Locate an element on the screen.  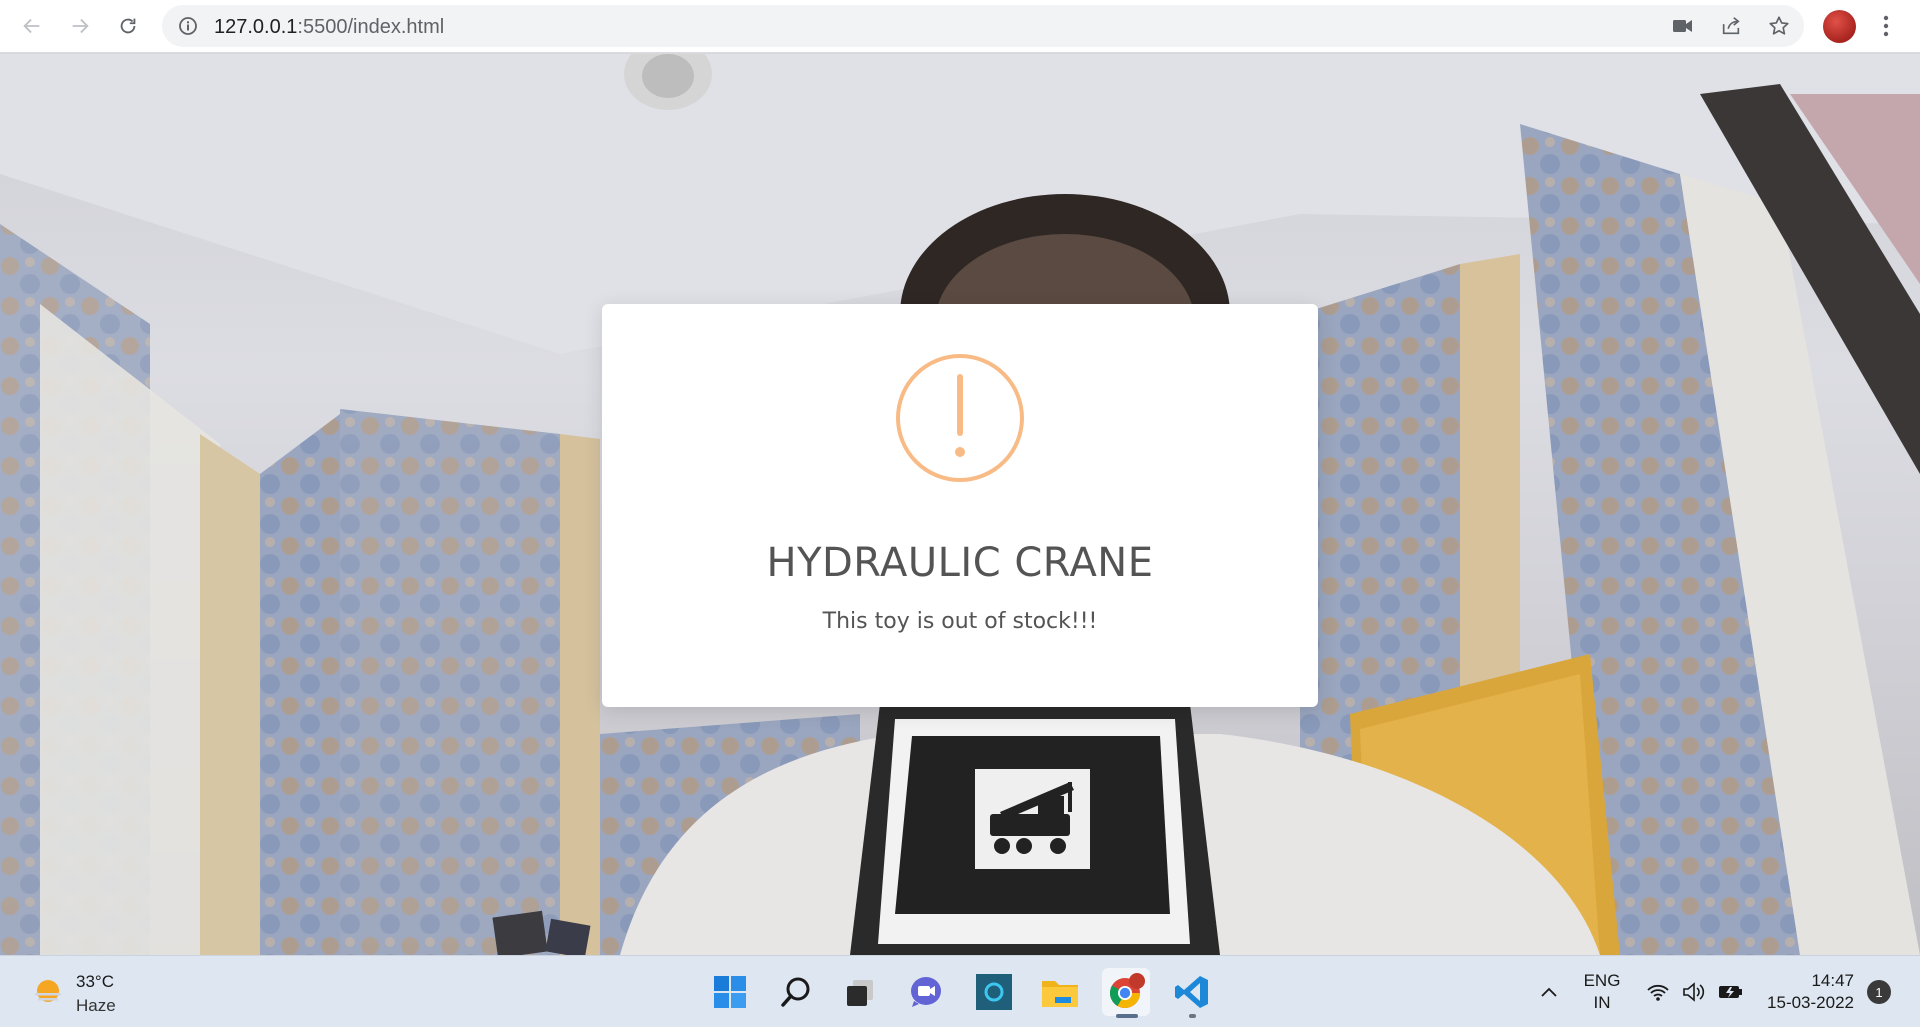
browser-toolbar: 127.0.0.1:5500/index.html is located at coordinates (960, 26).